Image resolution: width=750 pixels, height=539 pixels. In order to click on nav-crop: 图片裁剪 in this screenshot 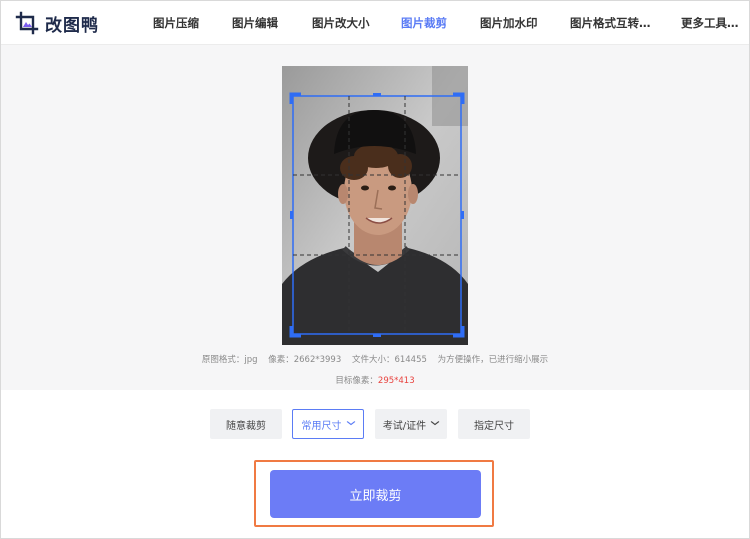, I will do `click(424, 23)`.